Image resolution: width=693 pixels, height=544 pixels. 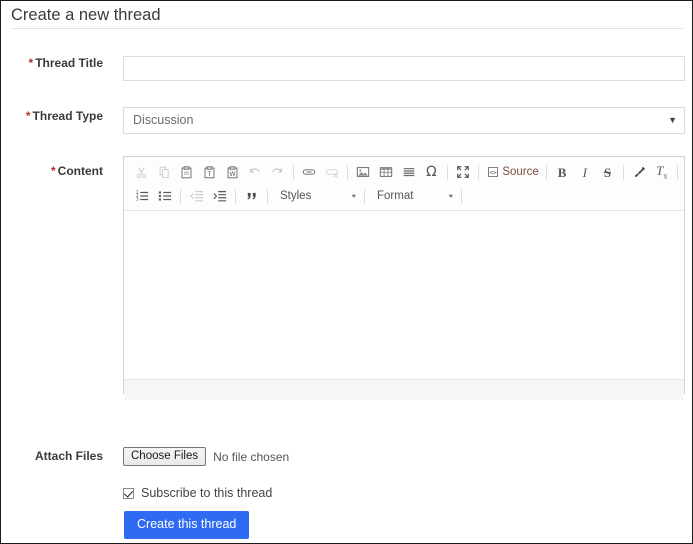 What do you see at coordinates (86, 15) in the screenshot?
I see `page-title: Create a new thread` at bounding box center [86, 15].